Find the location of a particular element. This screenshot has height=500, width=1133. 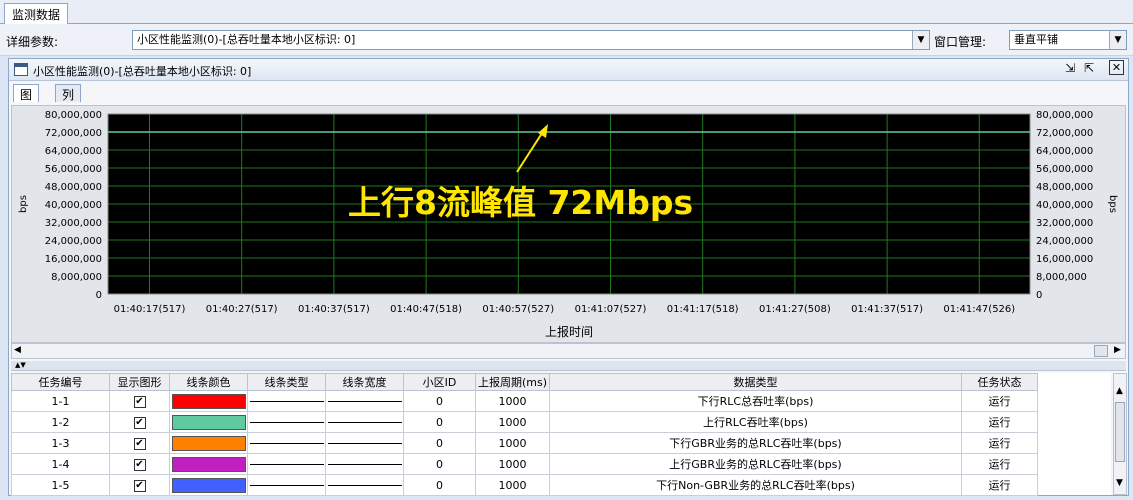

scroll-up-icon: ▲ is located at coordinates (1119, 391).